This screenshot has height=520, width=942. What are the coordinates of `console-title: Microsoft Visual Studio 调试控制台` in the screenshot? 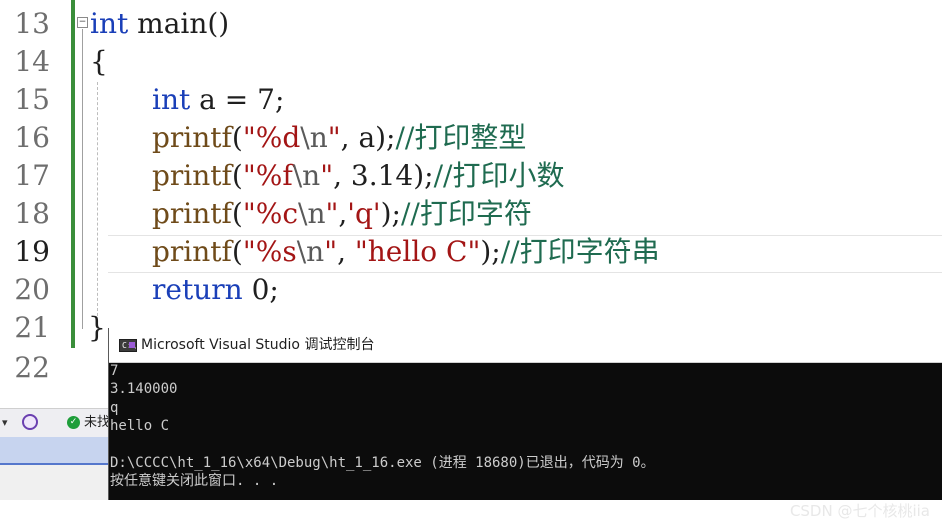 It's located at (258, 345).